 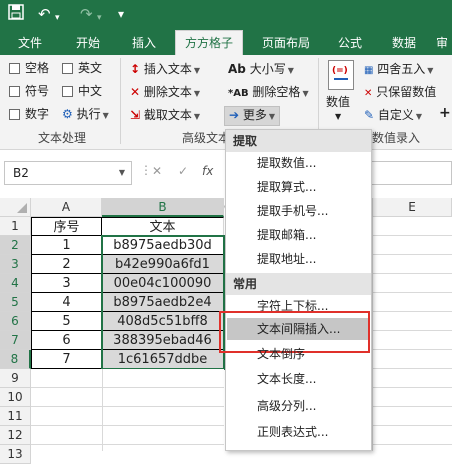 I want to click on cell-b1: 文本, so click(x=163, y=226).